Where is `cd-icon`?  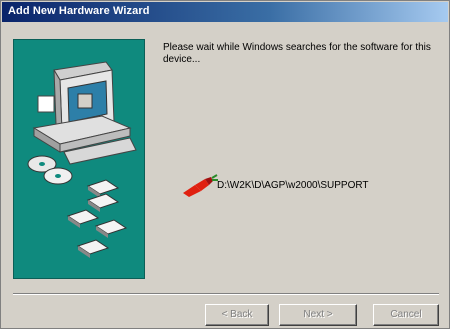
cd-icon is located at coordinates (50, 170).